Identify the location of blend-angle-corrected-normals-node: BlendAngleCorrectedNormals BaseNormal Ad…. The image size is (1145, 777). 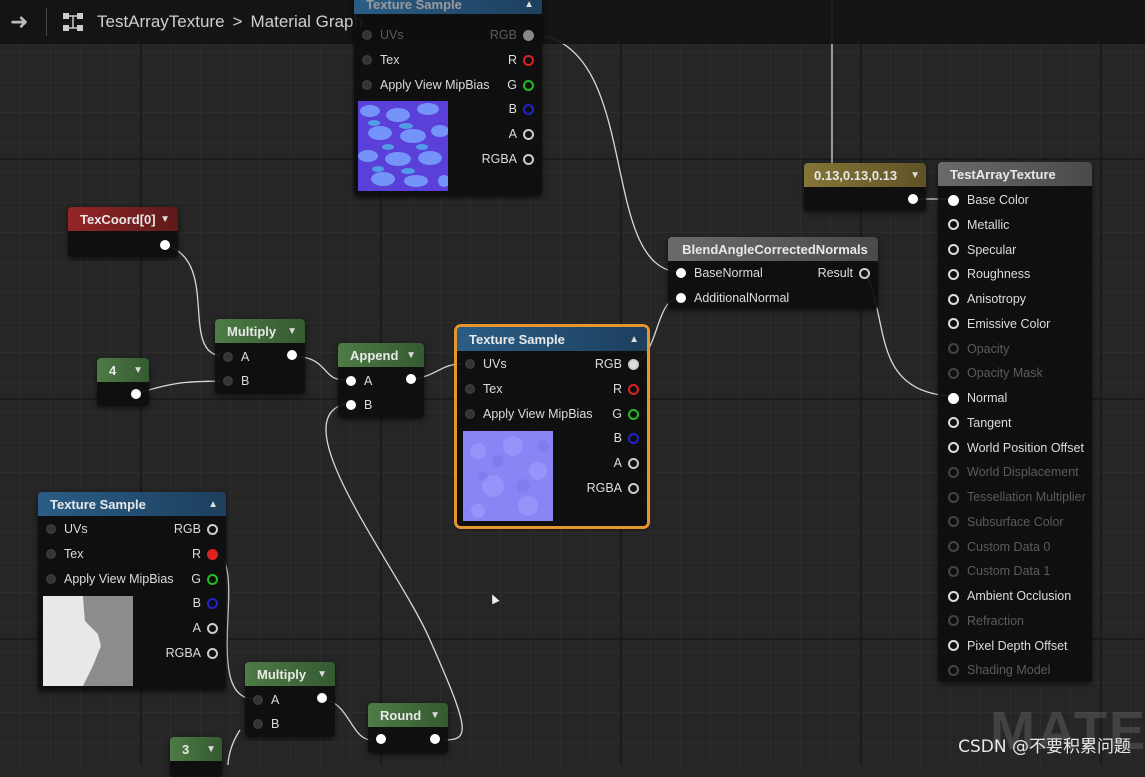
(773, 273).